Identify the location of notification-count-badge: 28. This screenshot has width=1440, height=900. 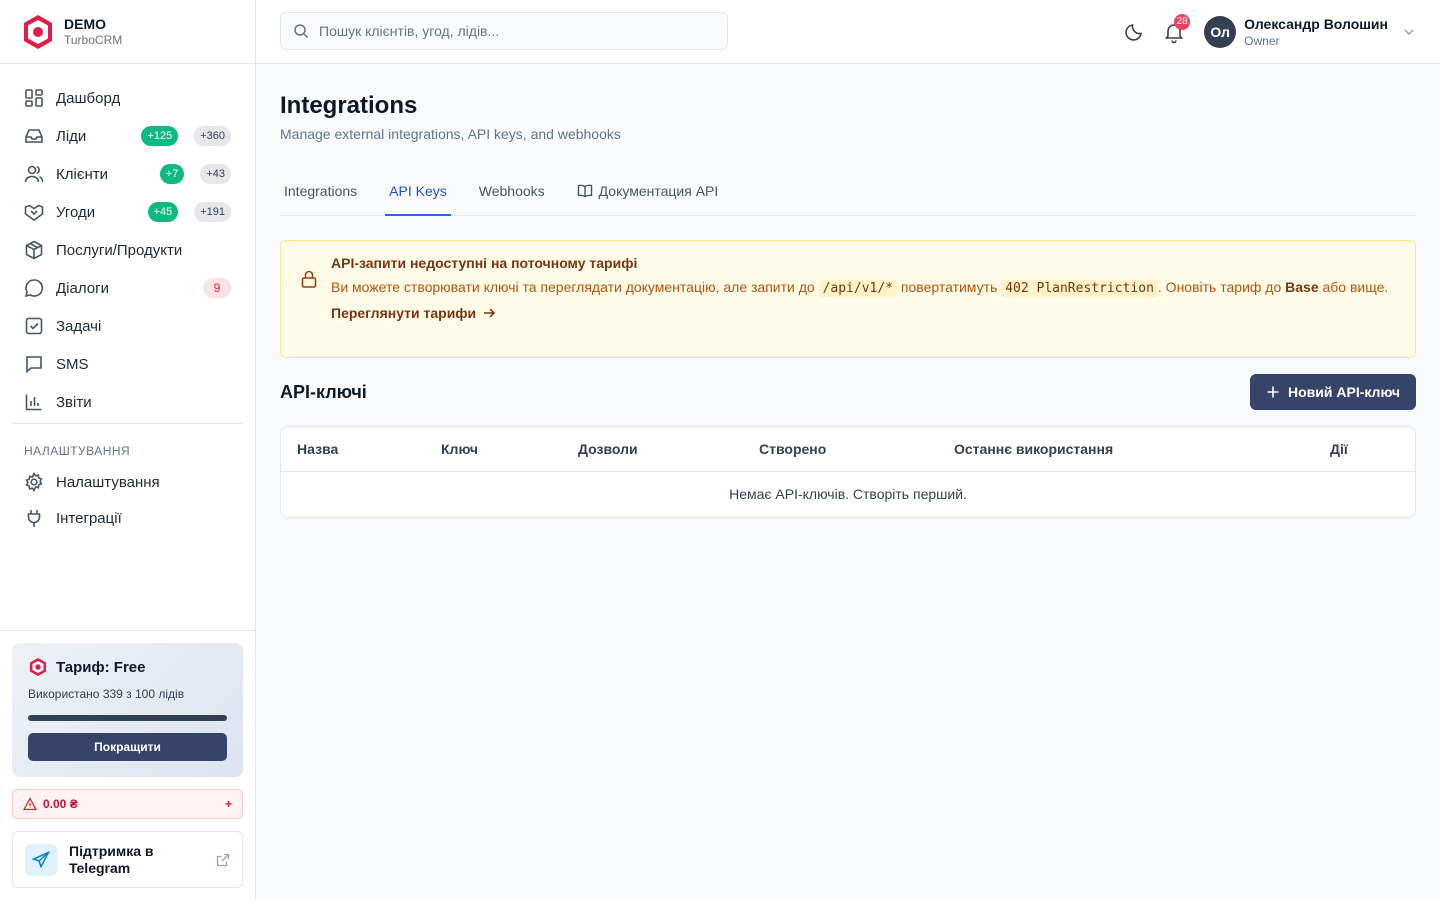
(1182, 22).